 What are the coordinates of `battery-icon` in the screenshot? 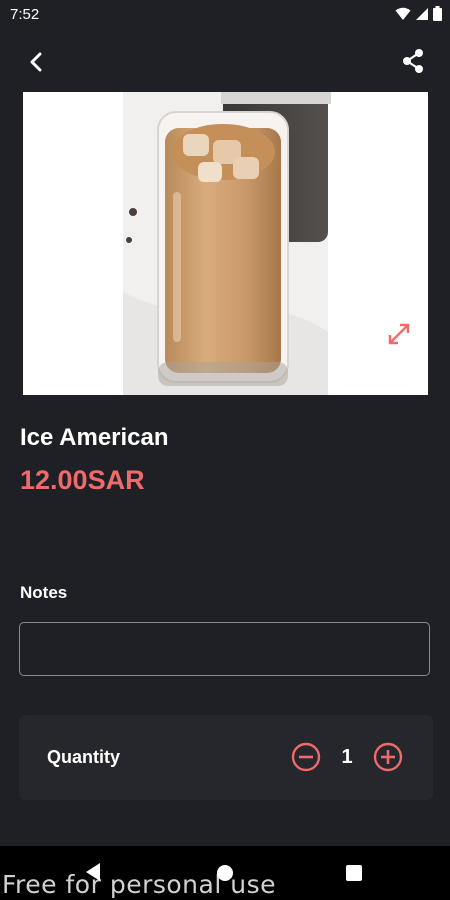 It's located at (437, 16).